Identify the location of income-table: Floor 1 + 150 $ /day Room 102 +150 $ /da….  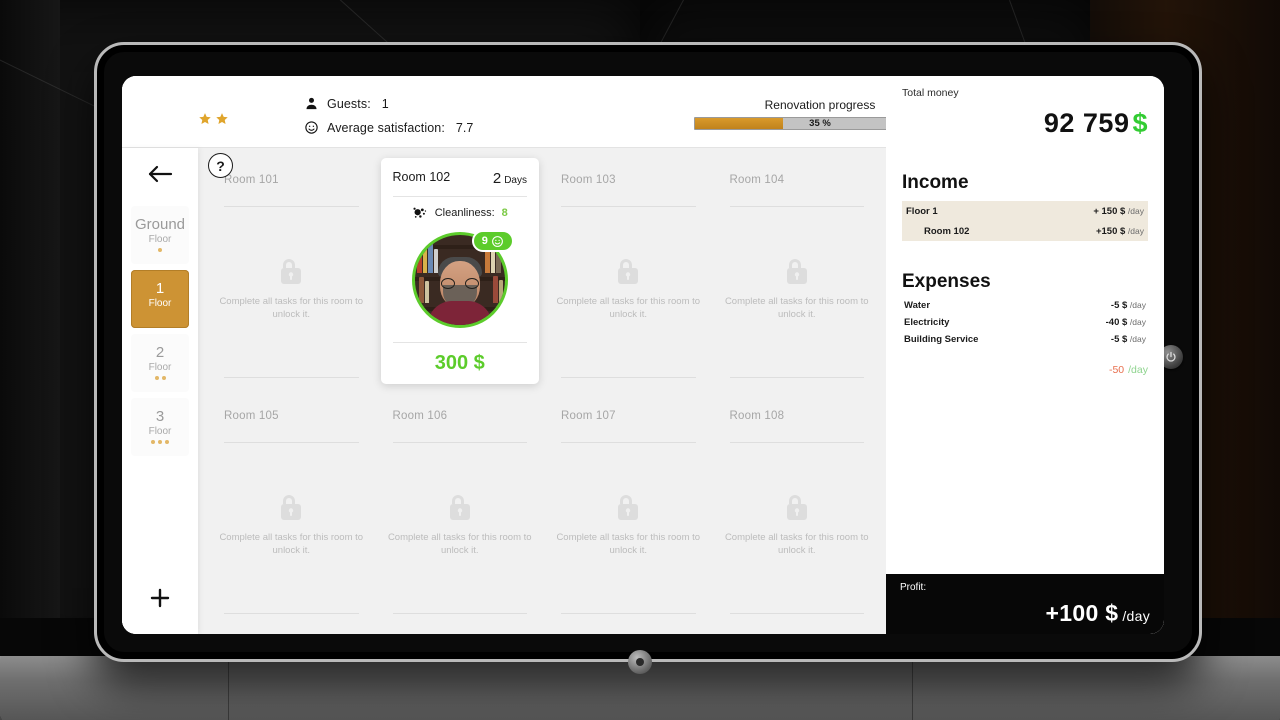
(1025, 221).